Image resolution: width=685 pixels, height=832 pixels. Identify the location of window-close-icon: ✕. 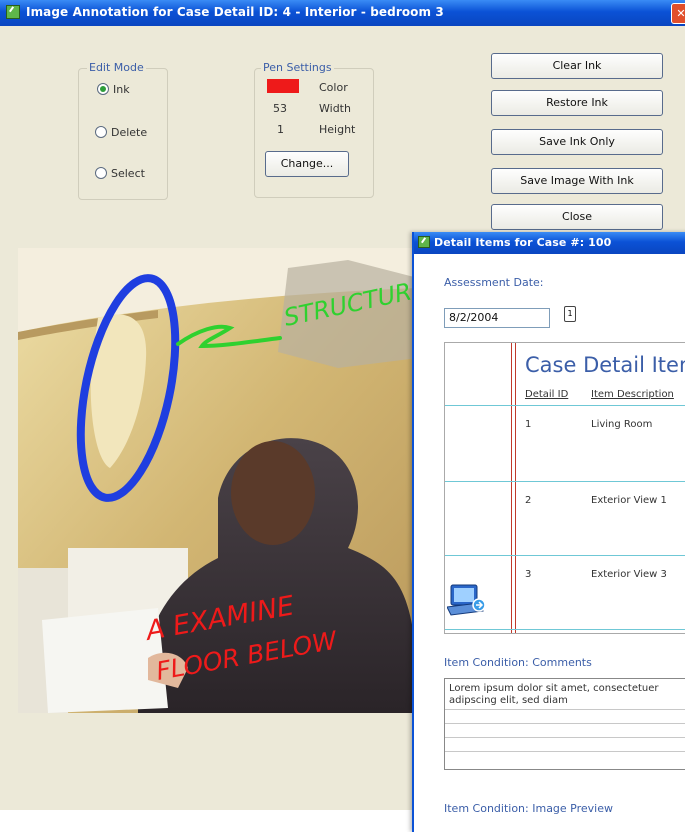
(678, 13).